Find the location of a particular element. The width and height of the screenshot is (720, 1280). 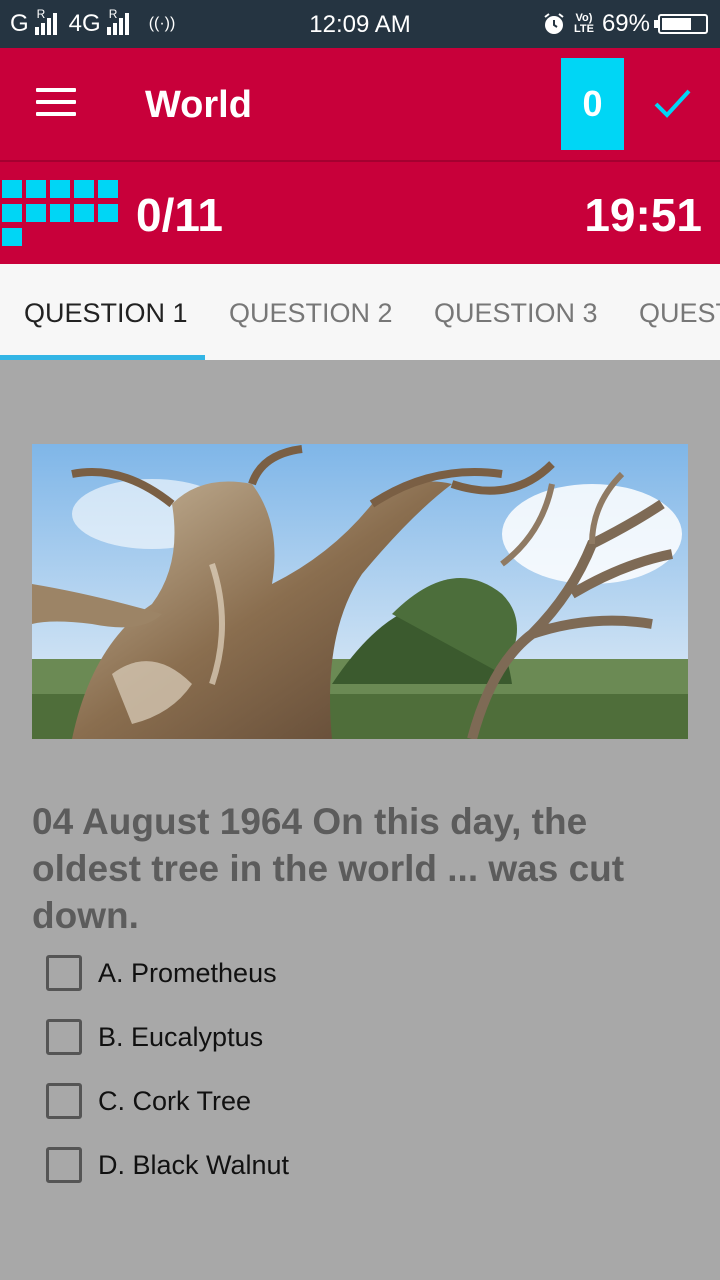

battery-percent: 69% is located at coordinates (625, 23).